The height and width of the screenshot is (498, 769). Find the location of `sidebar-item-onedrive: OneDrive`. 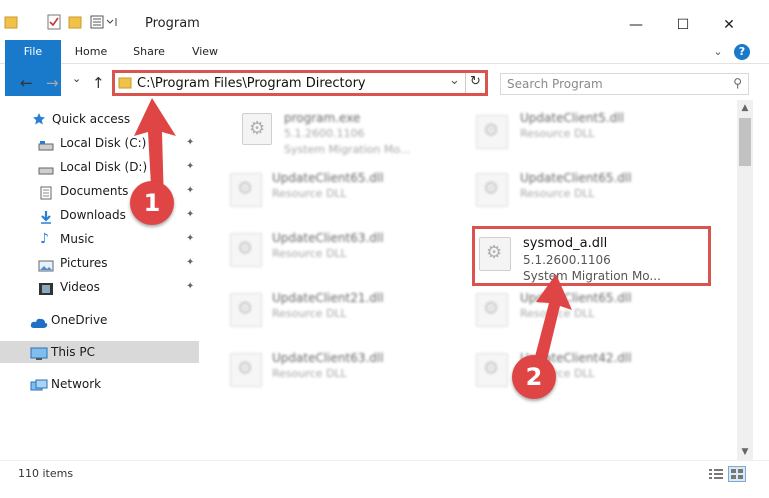

sidebar-item-onedrive: OneDrive is located at coordinates (99, 320).